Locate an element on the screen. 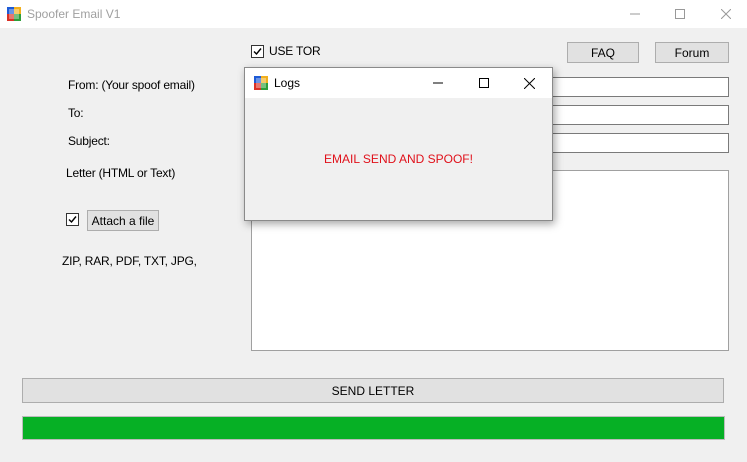 Image resolution: width=747 pixels, height=462 pixels. attach-file-button: Attach a file is located at coordinates (123, 220).